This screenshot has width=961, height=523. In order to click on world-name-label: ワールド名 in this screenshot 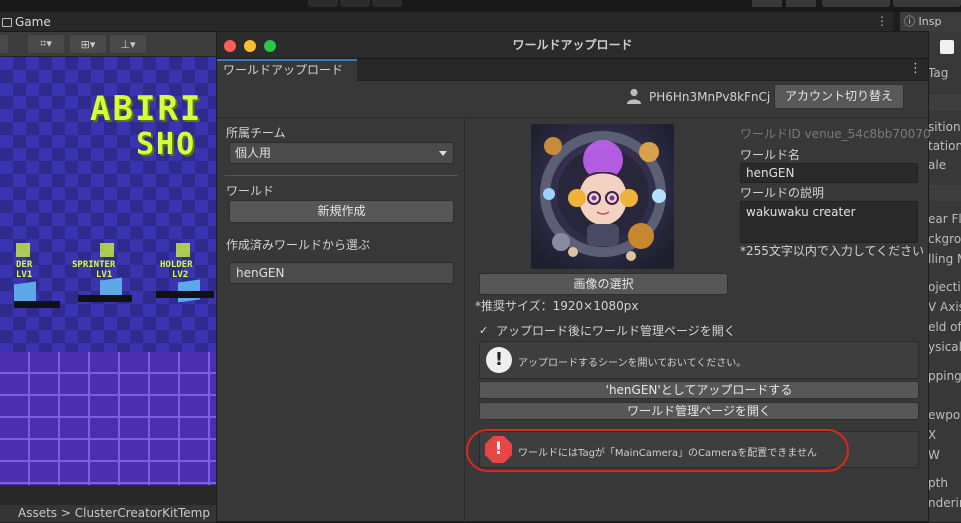, I will do `click(770, 155)`.